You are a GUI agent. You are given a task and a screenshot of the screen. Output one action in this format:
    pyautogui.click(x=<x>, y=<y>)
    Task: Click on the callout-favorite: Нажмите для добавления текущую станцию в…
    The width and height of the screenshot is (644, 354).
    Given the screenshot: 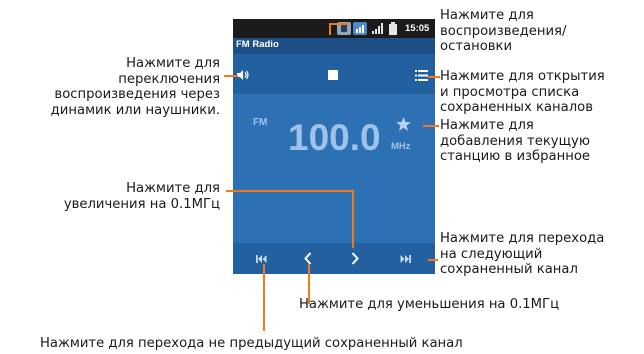 What is the action you would take?
    pyautogui.click(x=515, y=141)
    